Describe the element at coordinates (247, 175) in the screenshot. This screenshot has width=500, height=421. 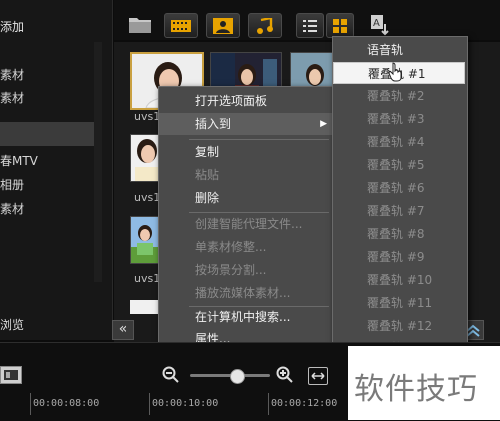
I see `menu-item-paste: 粘贴` at that location.